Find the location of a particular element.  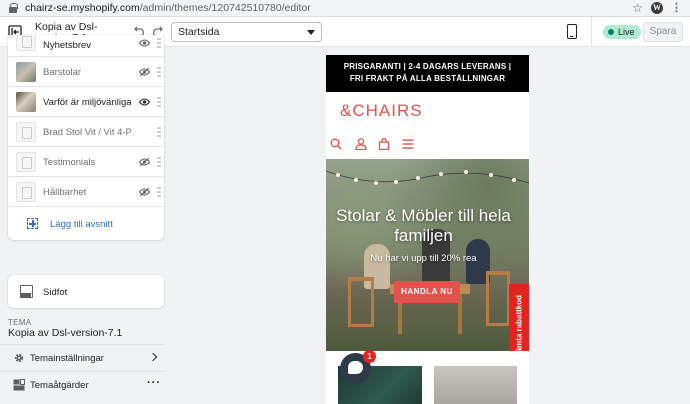

search-icon is located at coordinates (336, 144).